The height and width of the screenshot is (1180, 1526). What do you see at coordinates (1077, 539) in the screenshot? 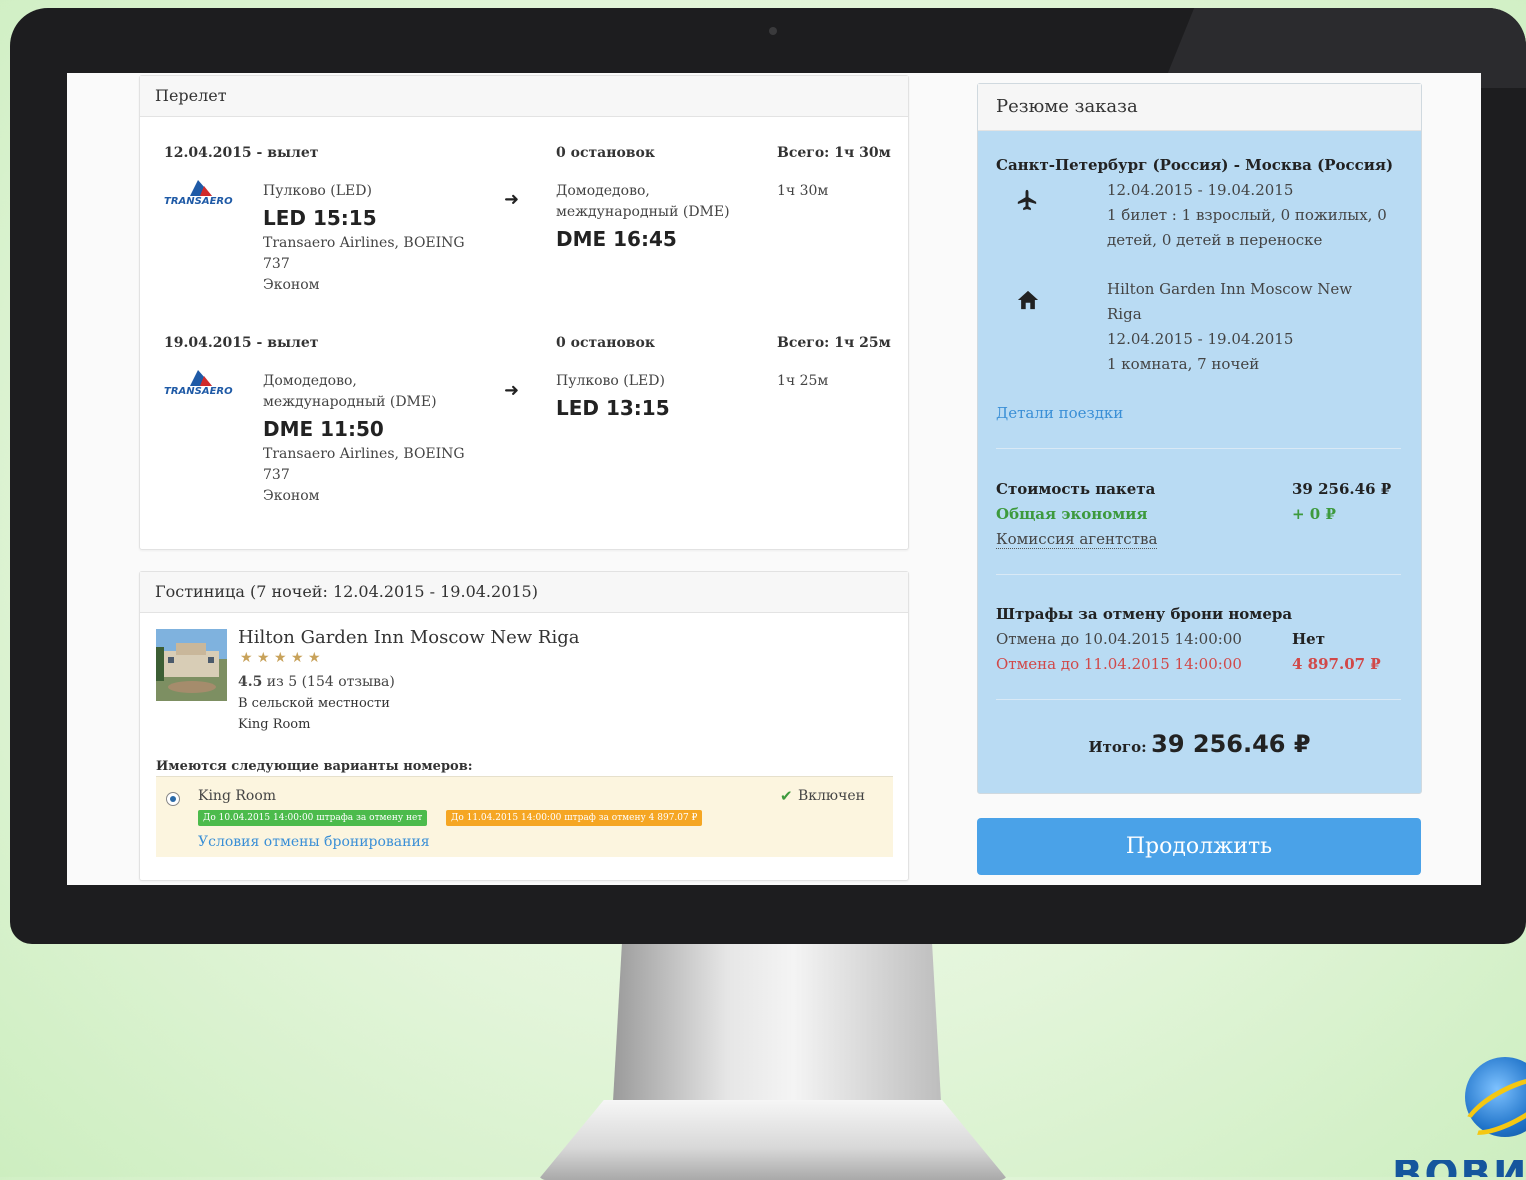
I see `agency-commission-label: Комиссия агентства` at bounding box center [1077, 539].